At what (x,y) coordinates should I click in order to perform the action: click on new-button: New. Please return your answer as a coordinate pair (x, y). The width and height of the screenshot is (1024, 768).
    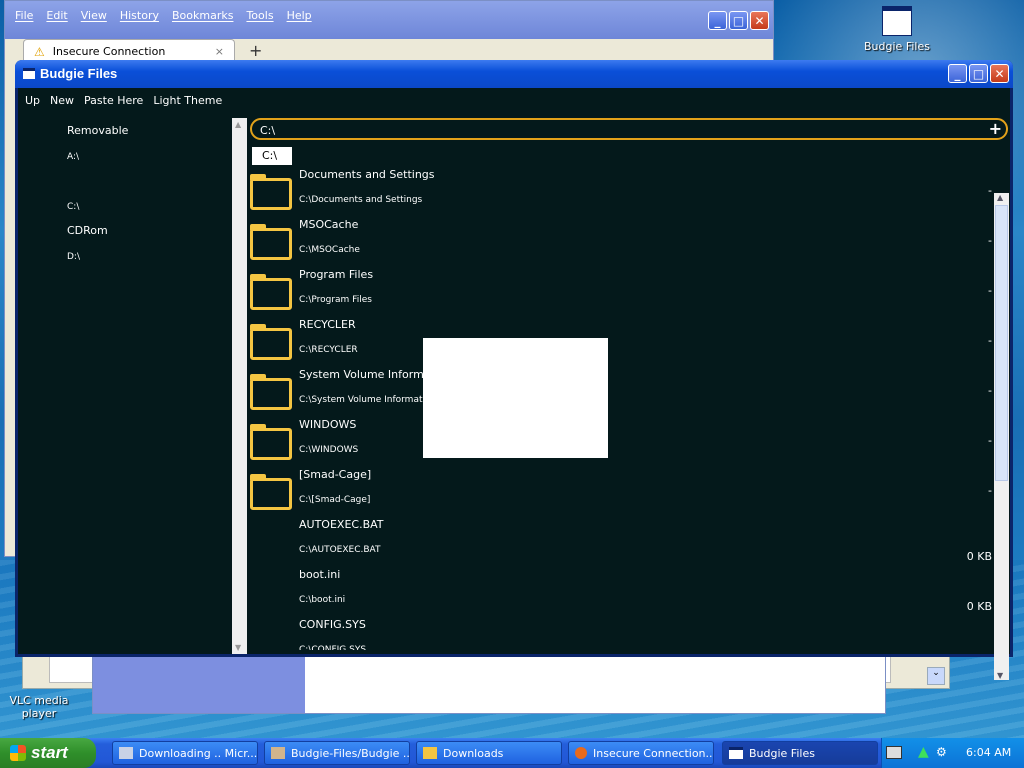
    Looking at the image, I should click on (62, 100).